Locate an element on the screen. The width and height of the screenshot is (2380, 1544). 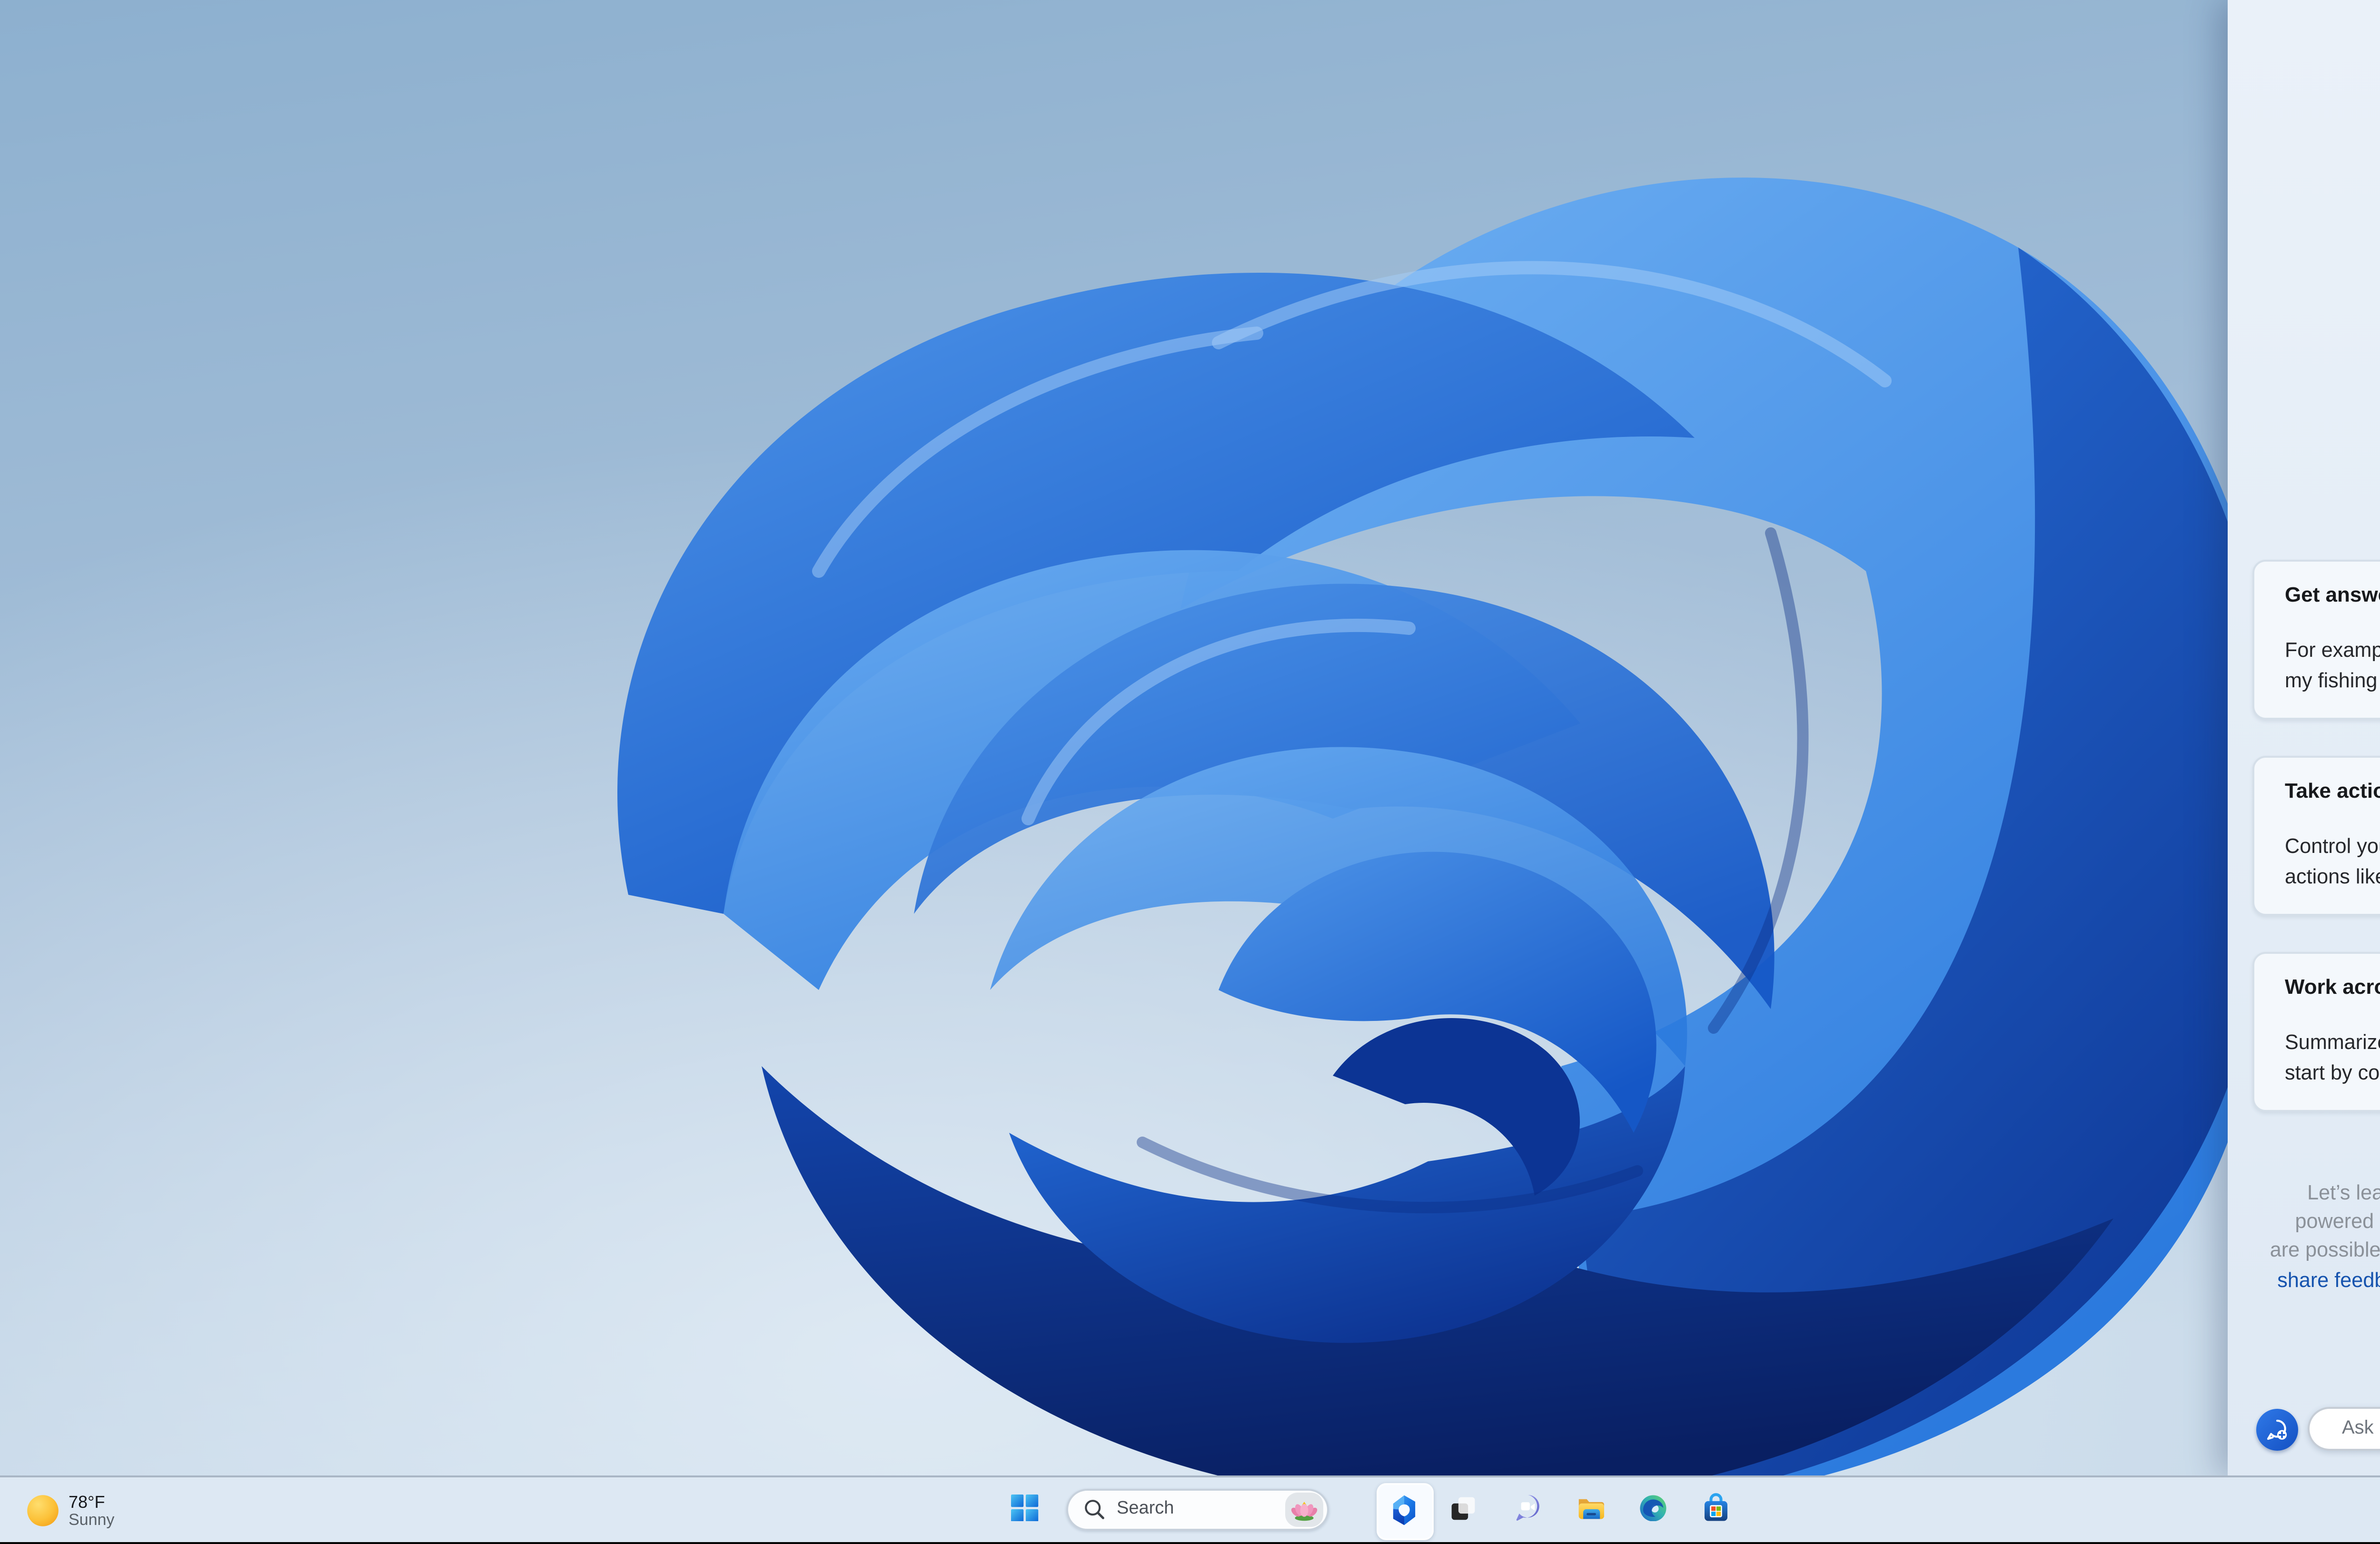
taskbar: 78°F Sunny Search is located at coordinates (1190, 1508).